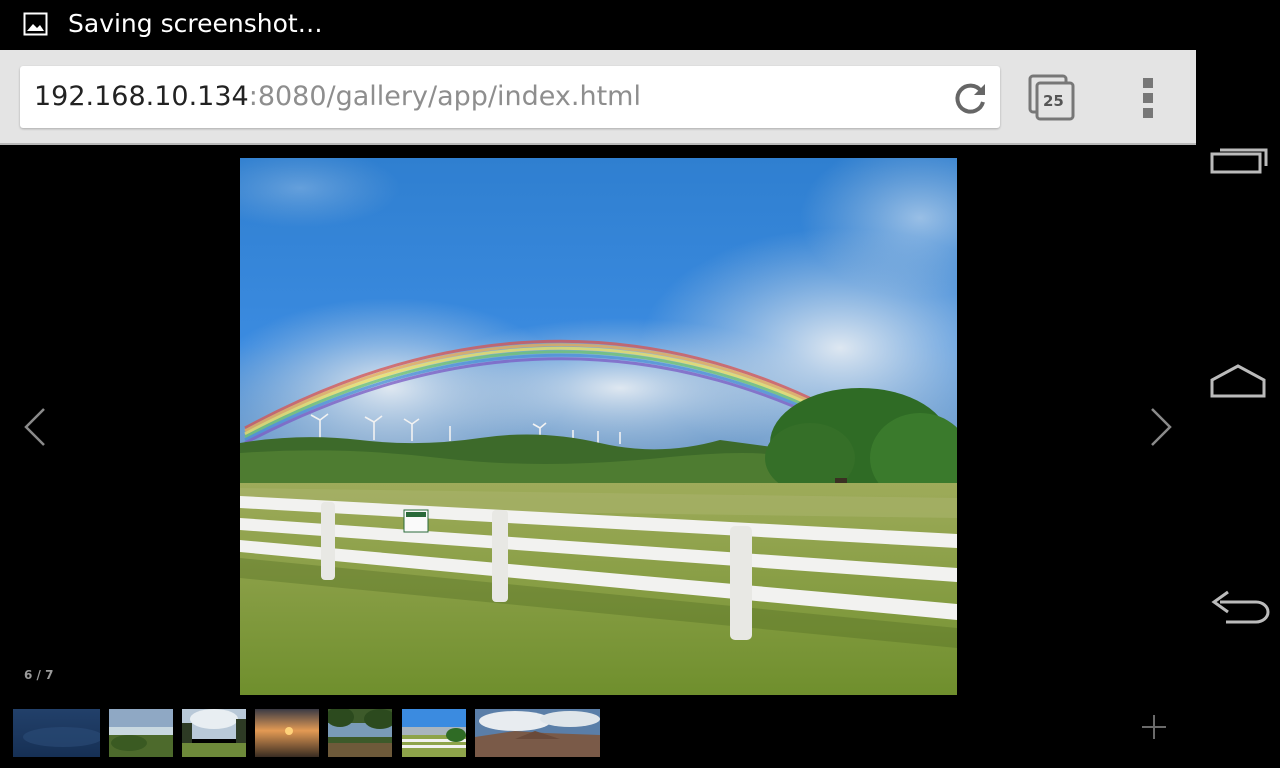 This screenshot has height=768, width=1280. Describe the element at coordinates (444, 96) in the screenshot. I see `url-path: :8080/gallery/app/index.html` at that location.